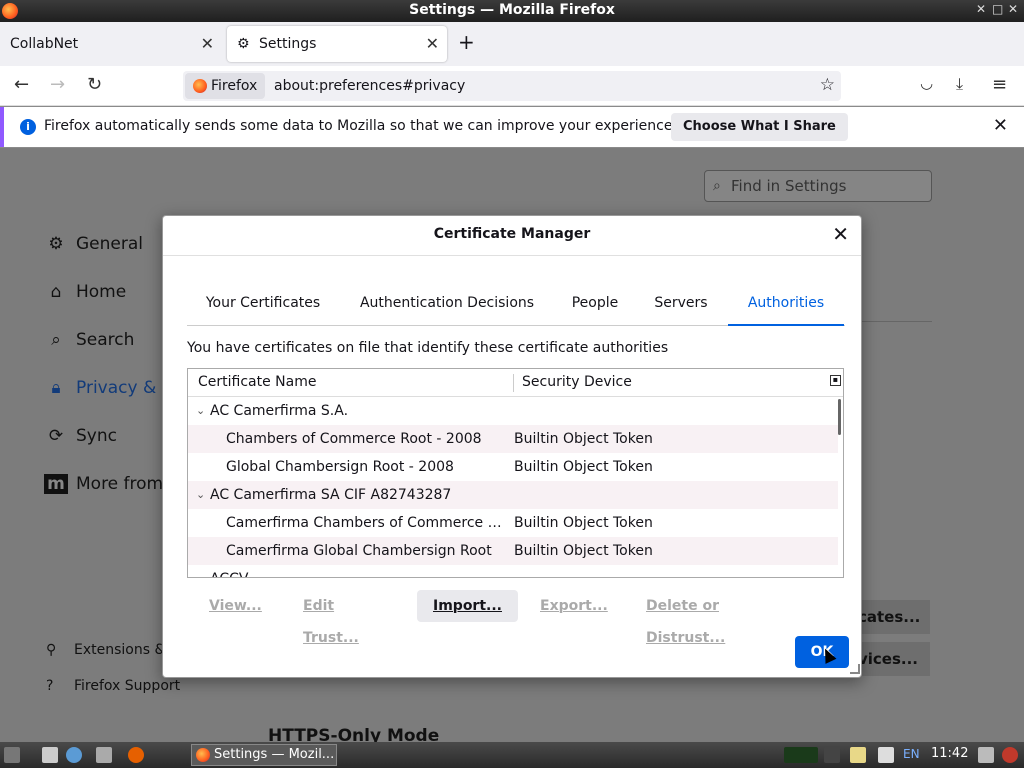  I want to click on tree-group-row: ⌄ AC Camerfirma SA CIF A82743287, so click(513, 495).